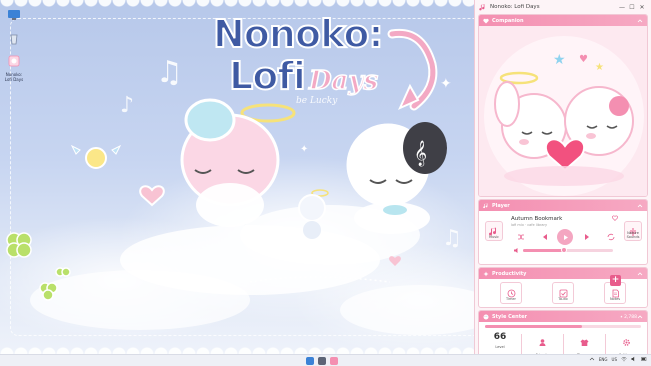 This screenshot has height=366, width=651. I want to click on player-header: Player, so click(563, 205).